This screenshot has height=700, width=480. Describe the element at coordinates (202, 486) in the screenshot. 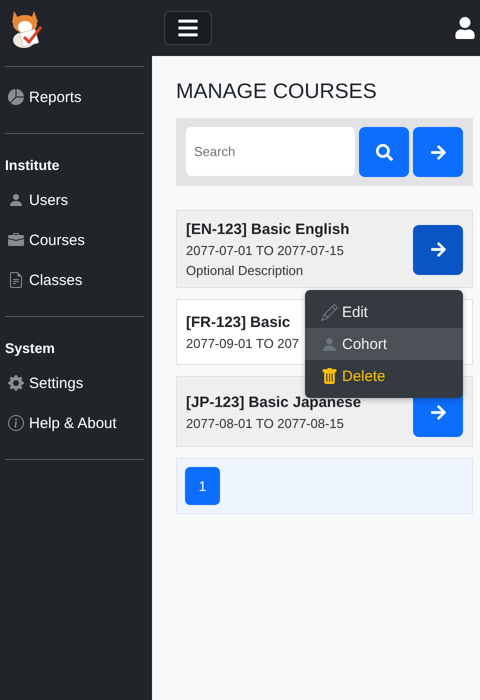

I see `page-button: 1` at that location.